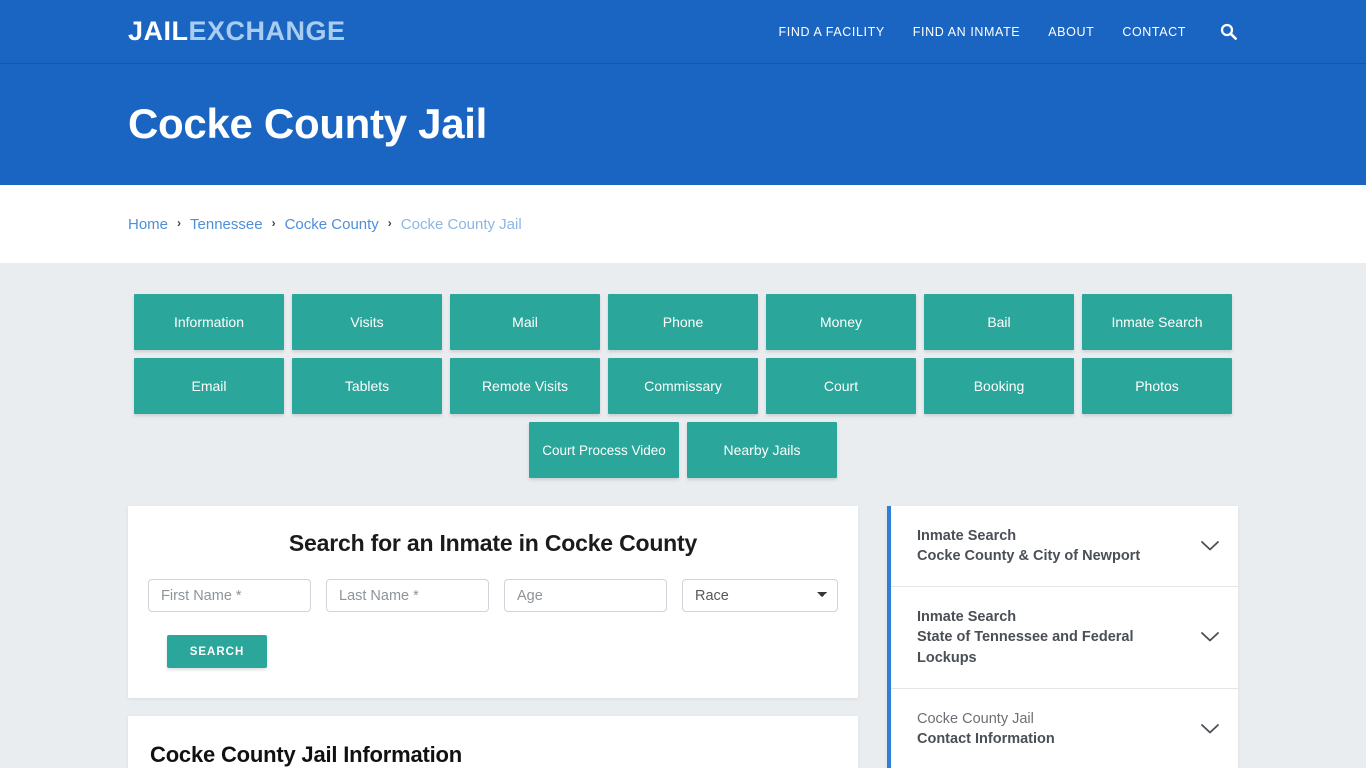  I want to click on search-icon, so click(1228, 31).